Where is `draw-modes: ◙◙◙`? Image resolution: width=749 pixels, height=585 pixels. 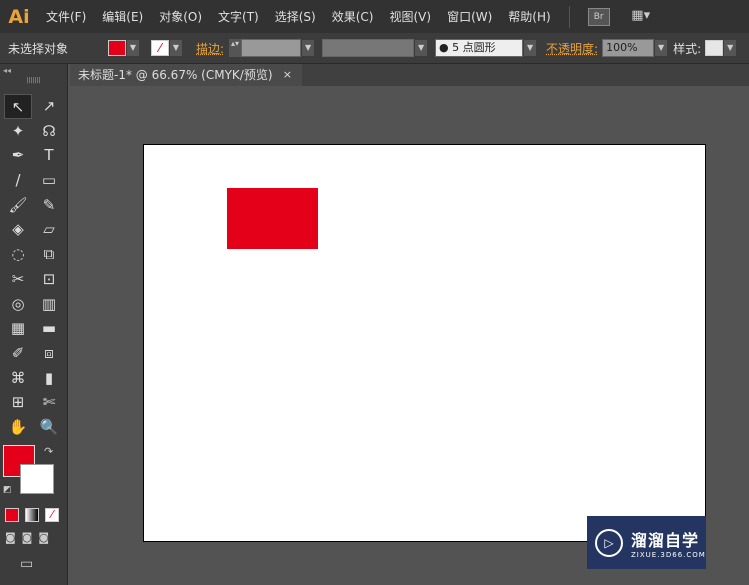 draw-modes: ◙◙◙ is located at coordinates (30, 537).